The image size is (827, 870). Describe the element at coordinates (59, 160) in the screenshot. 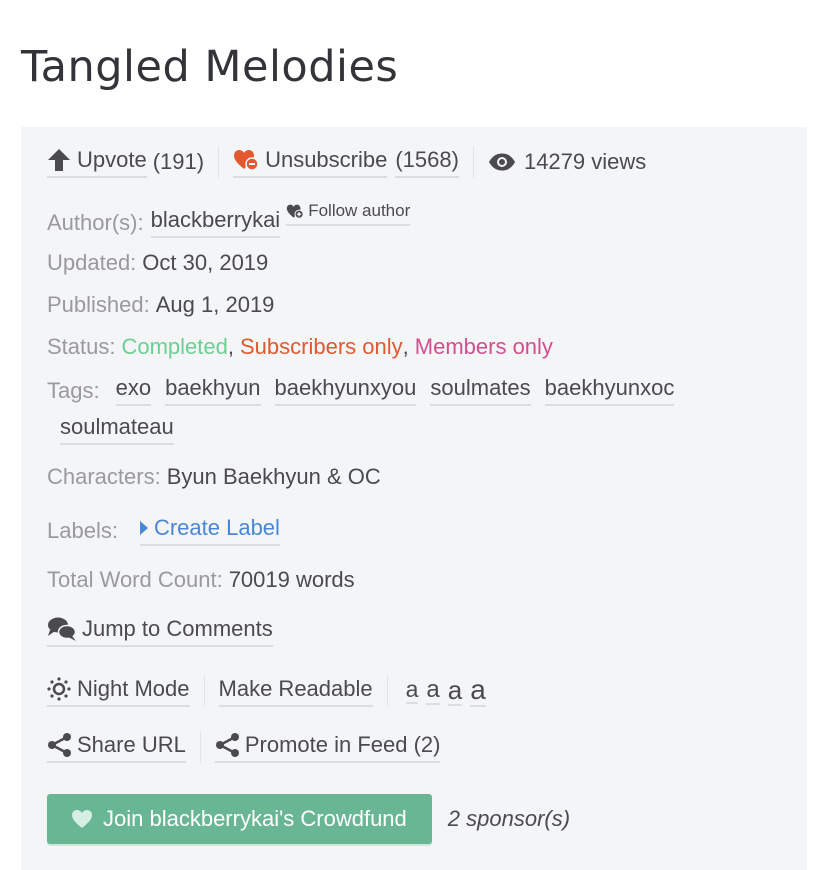

I see `arrow-up-icon` at that location.